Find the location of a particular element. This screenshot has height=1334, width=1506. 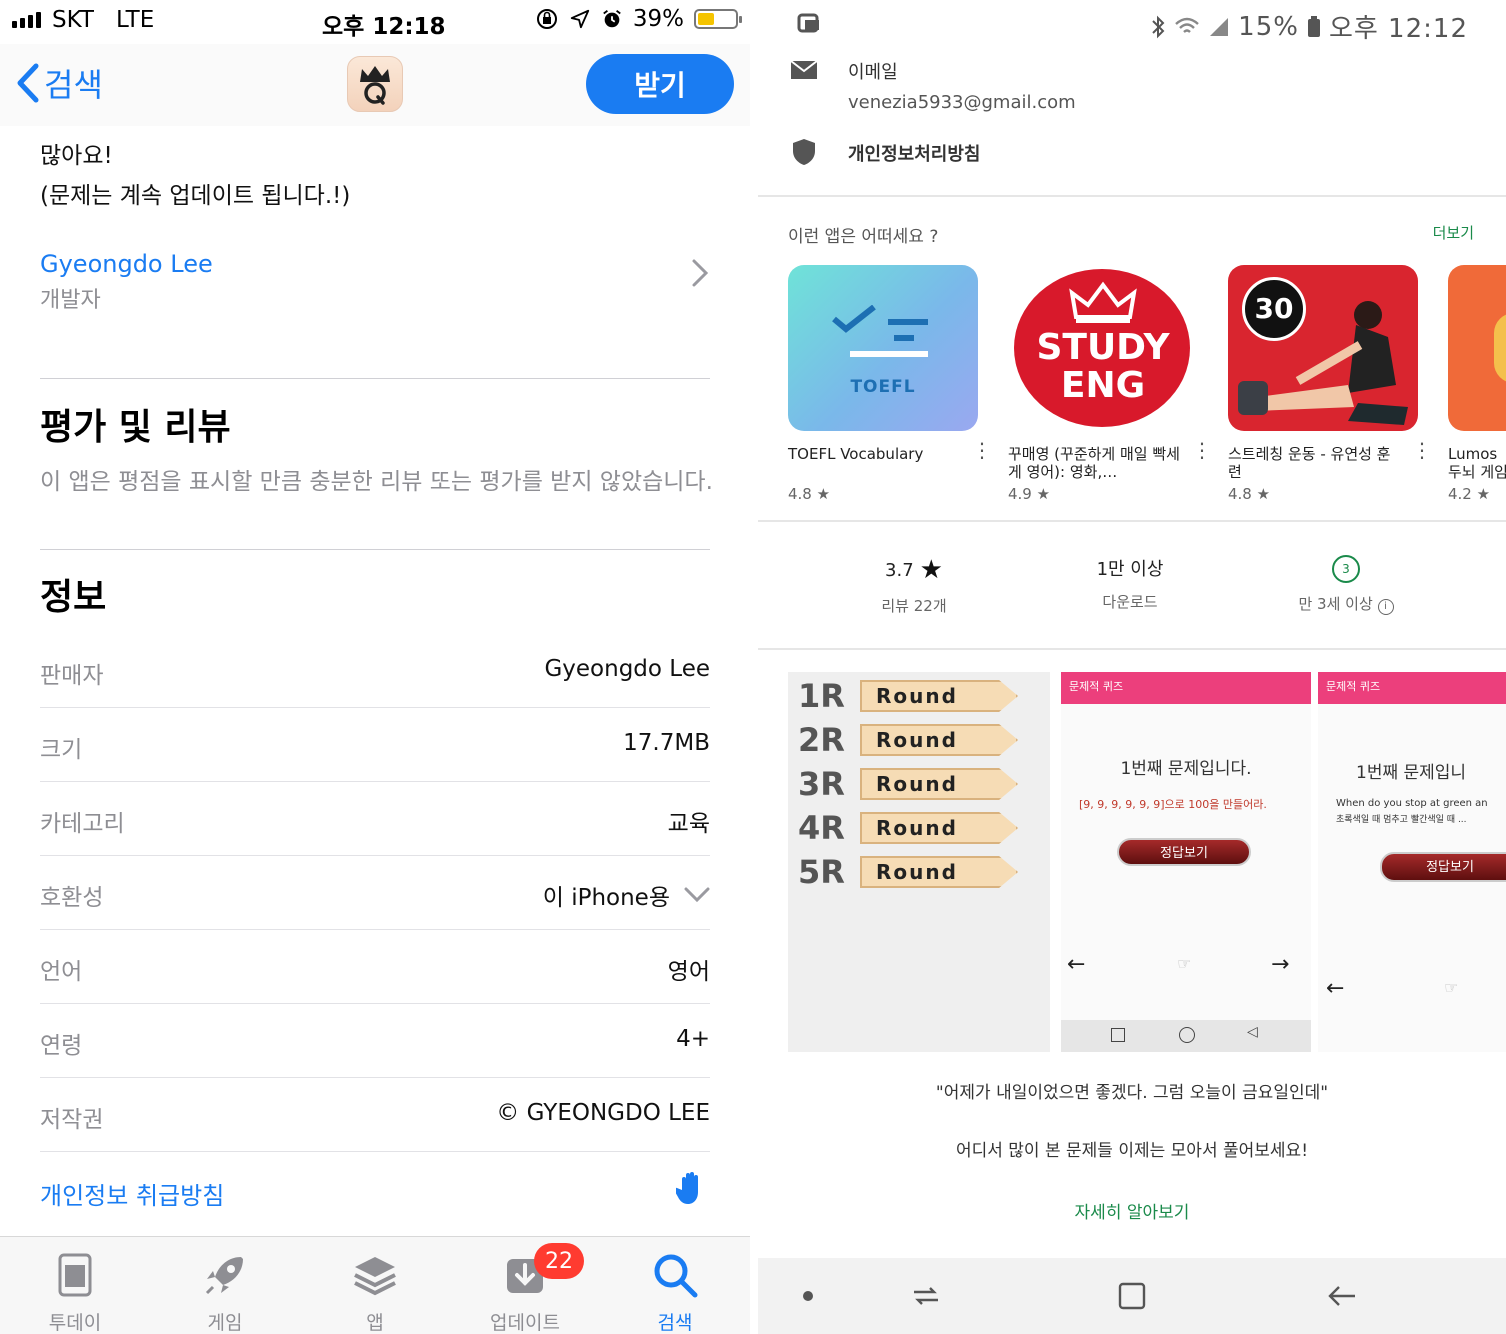

android-nav-bar is located at coordinates (1132, 1296).